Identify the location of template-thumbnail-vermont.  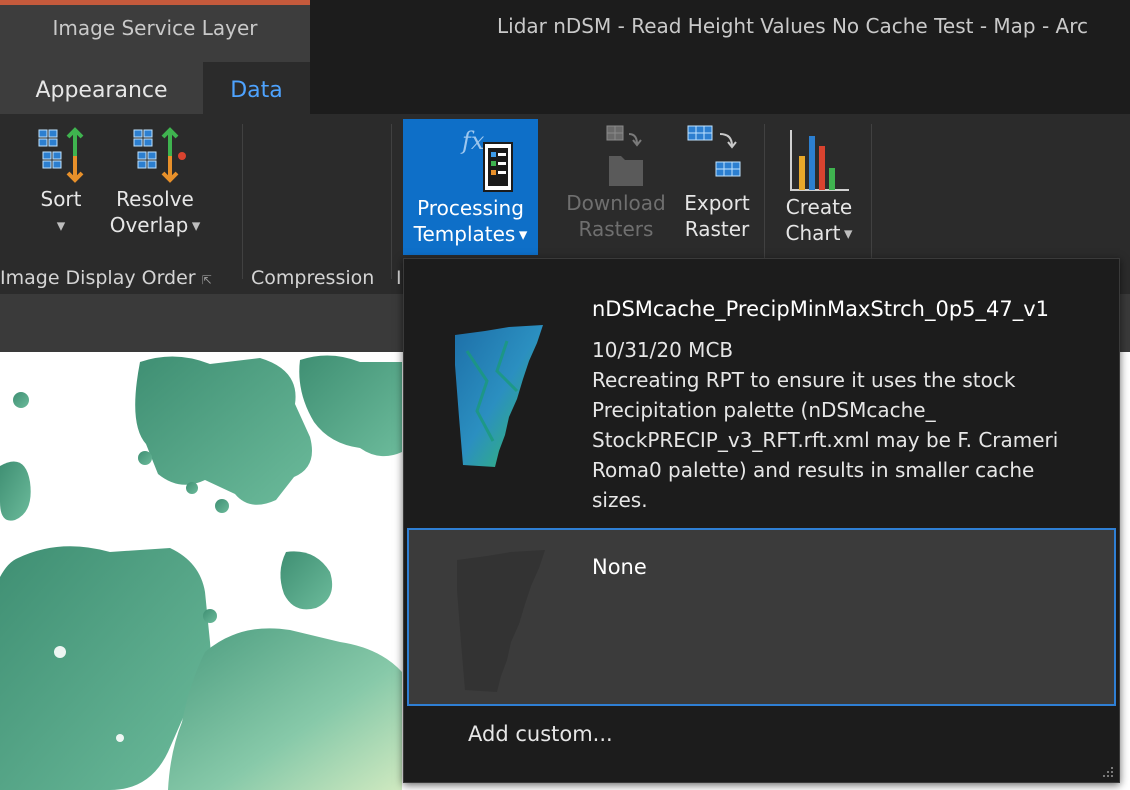
(499, 396).